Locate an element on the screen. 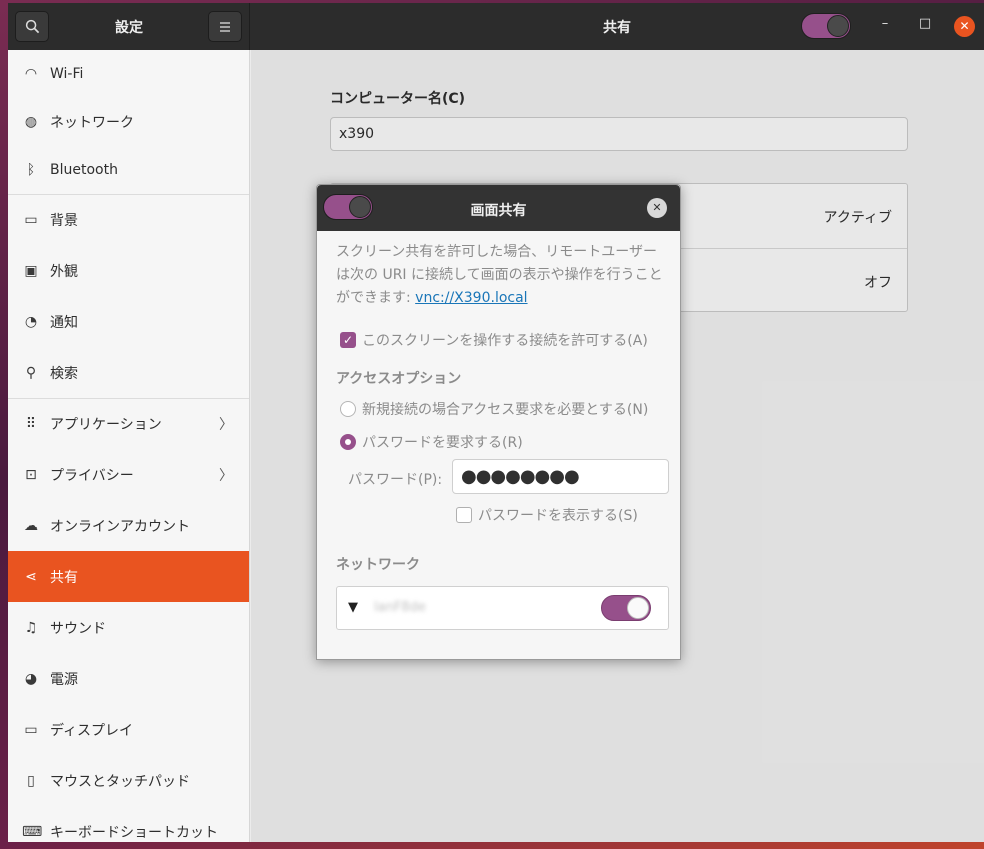  require-password-option: パスワードを要求する(R) is located at coordinates (431, 442).